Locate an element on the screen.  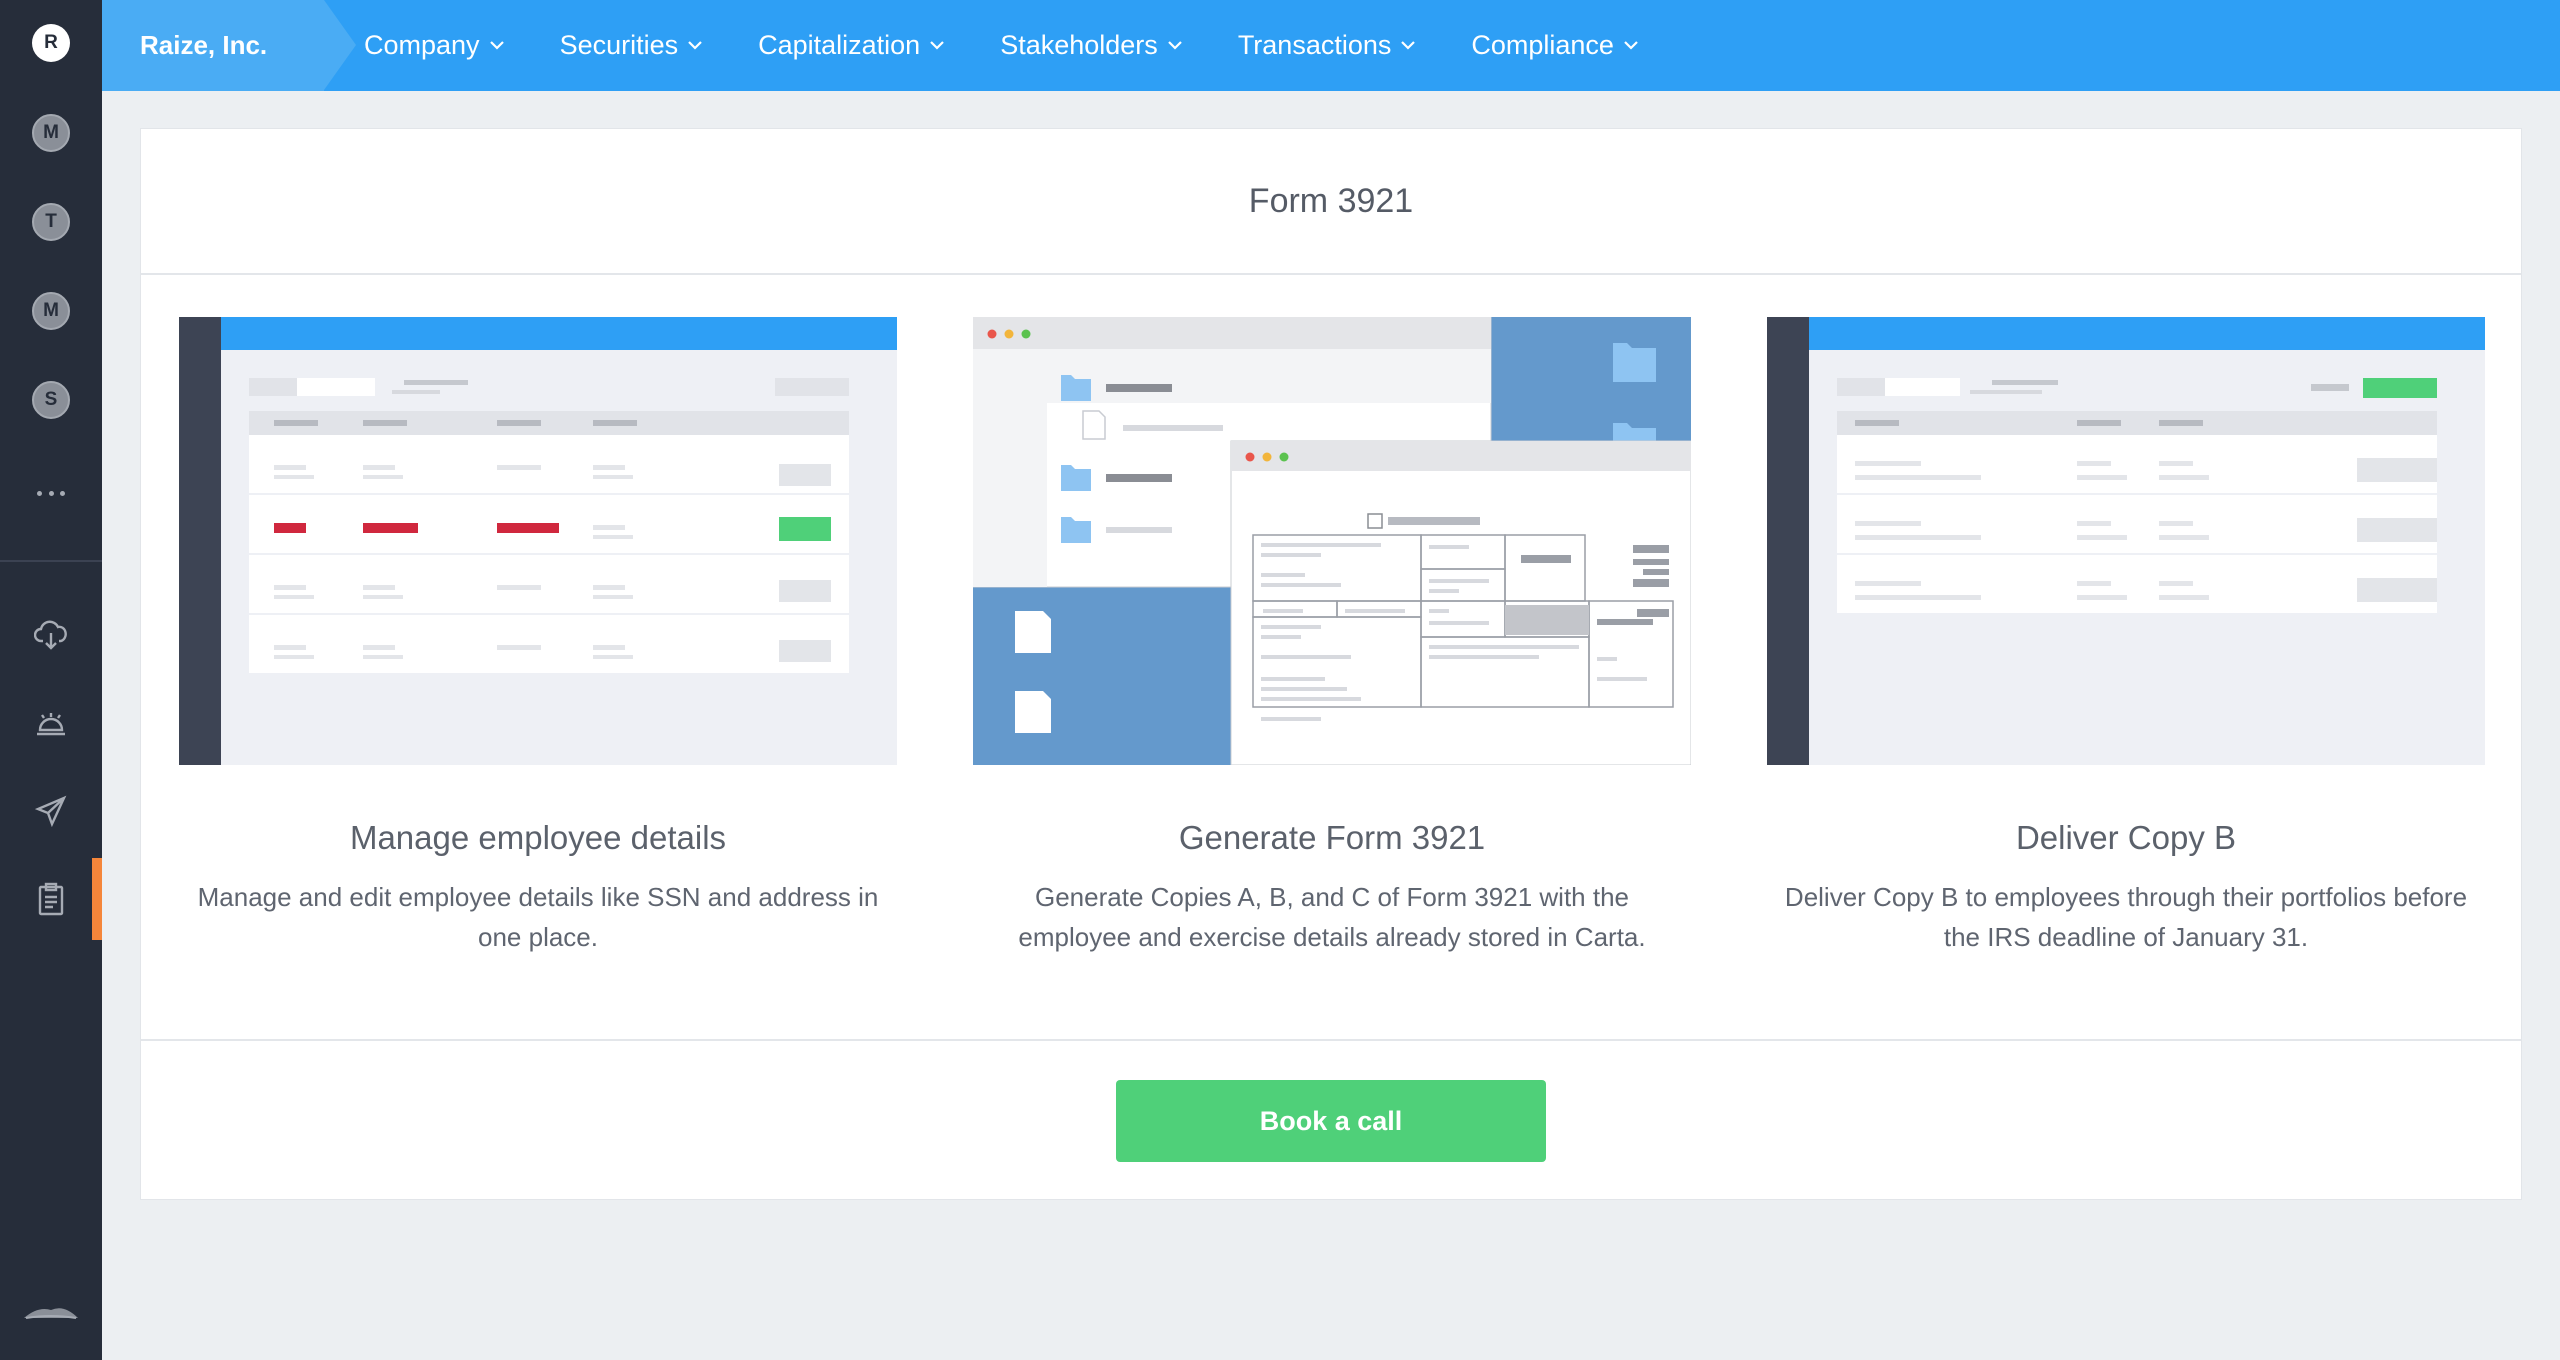
nav-stakeholders: Stakeholders is located at coordinates (1091, 45).